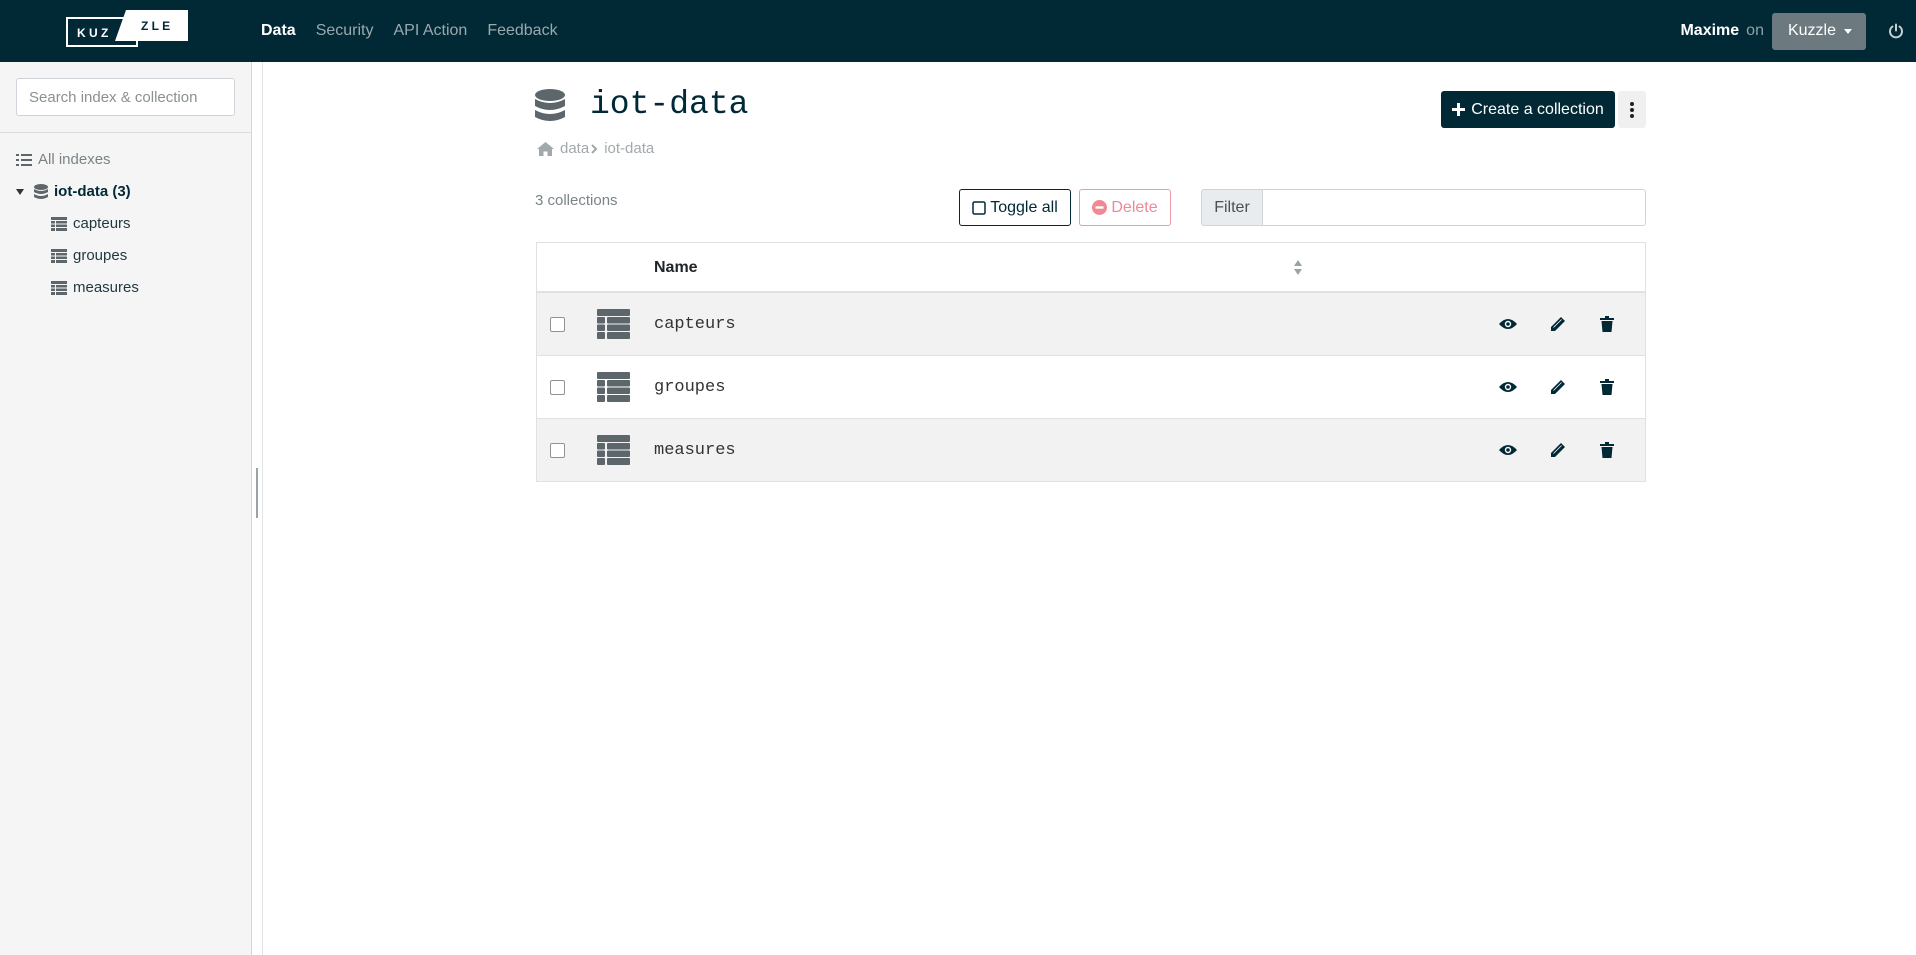 Image resolution: width=1916 pixels, height=955 pixels. Describe the element at coordinates (92, 33) in the screenshot. I see `logo-text-left: K U Z` at that location.